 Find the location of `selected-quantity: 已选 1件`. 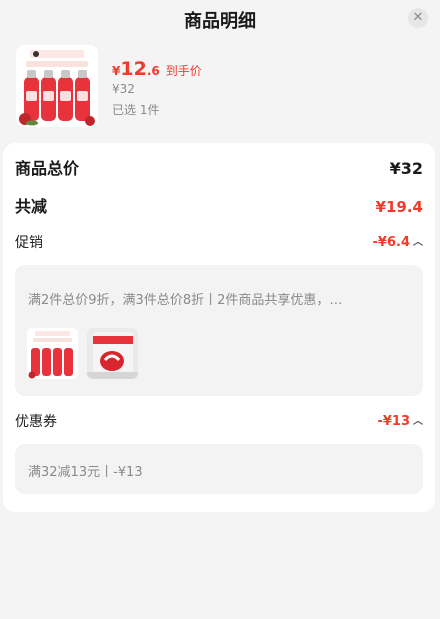

selected-quantity: 已选 1件 is located at coordinates (136, 110).